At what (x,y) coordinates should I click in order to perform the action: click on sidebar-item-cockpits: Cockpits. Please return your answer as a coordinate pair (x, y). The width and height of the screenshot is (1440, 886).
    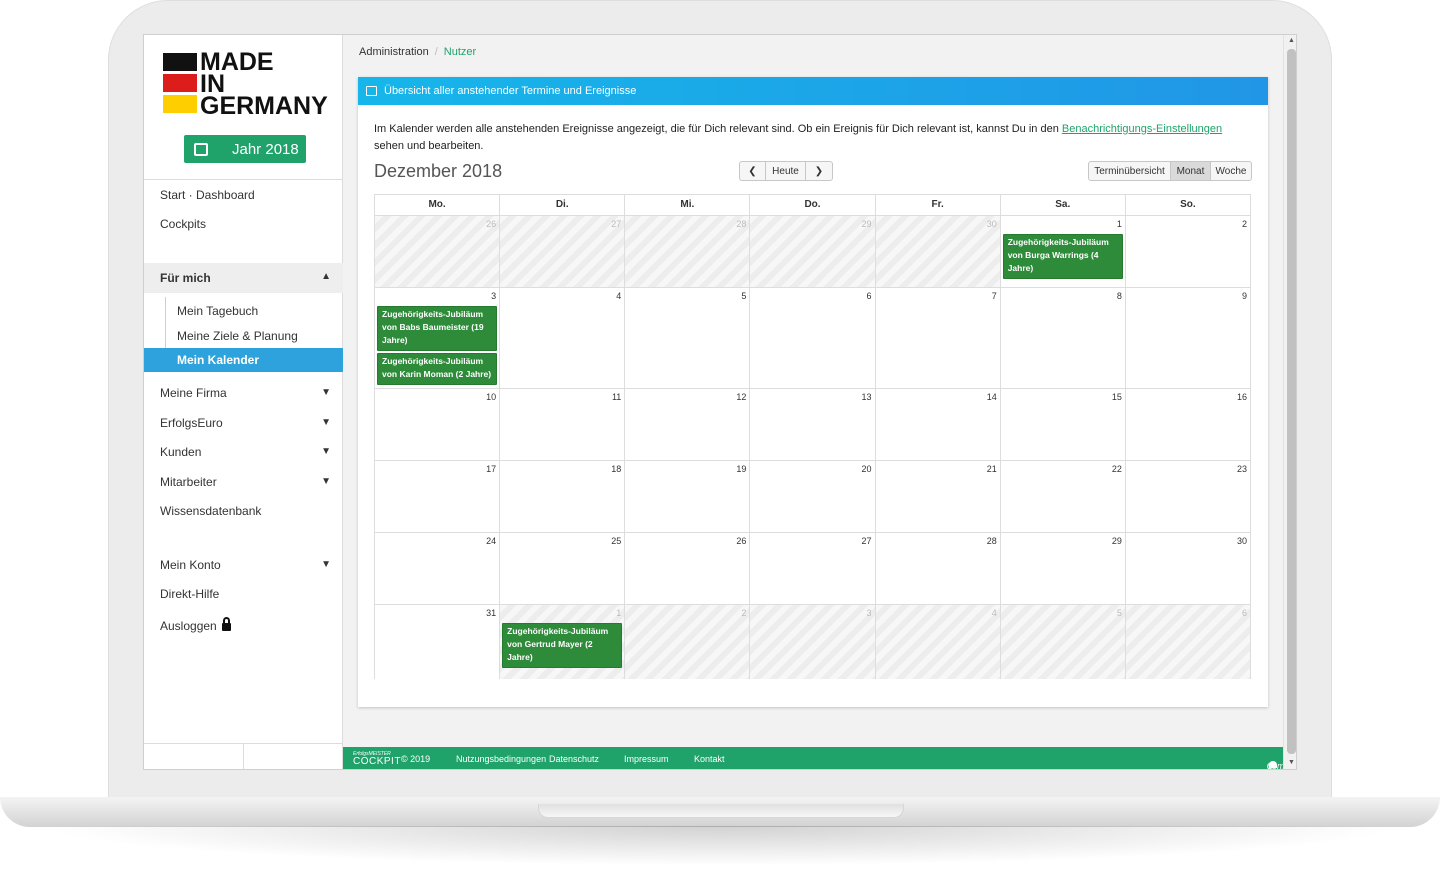
    Looking at the image, I should click on (243, 224).